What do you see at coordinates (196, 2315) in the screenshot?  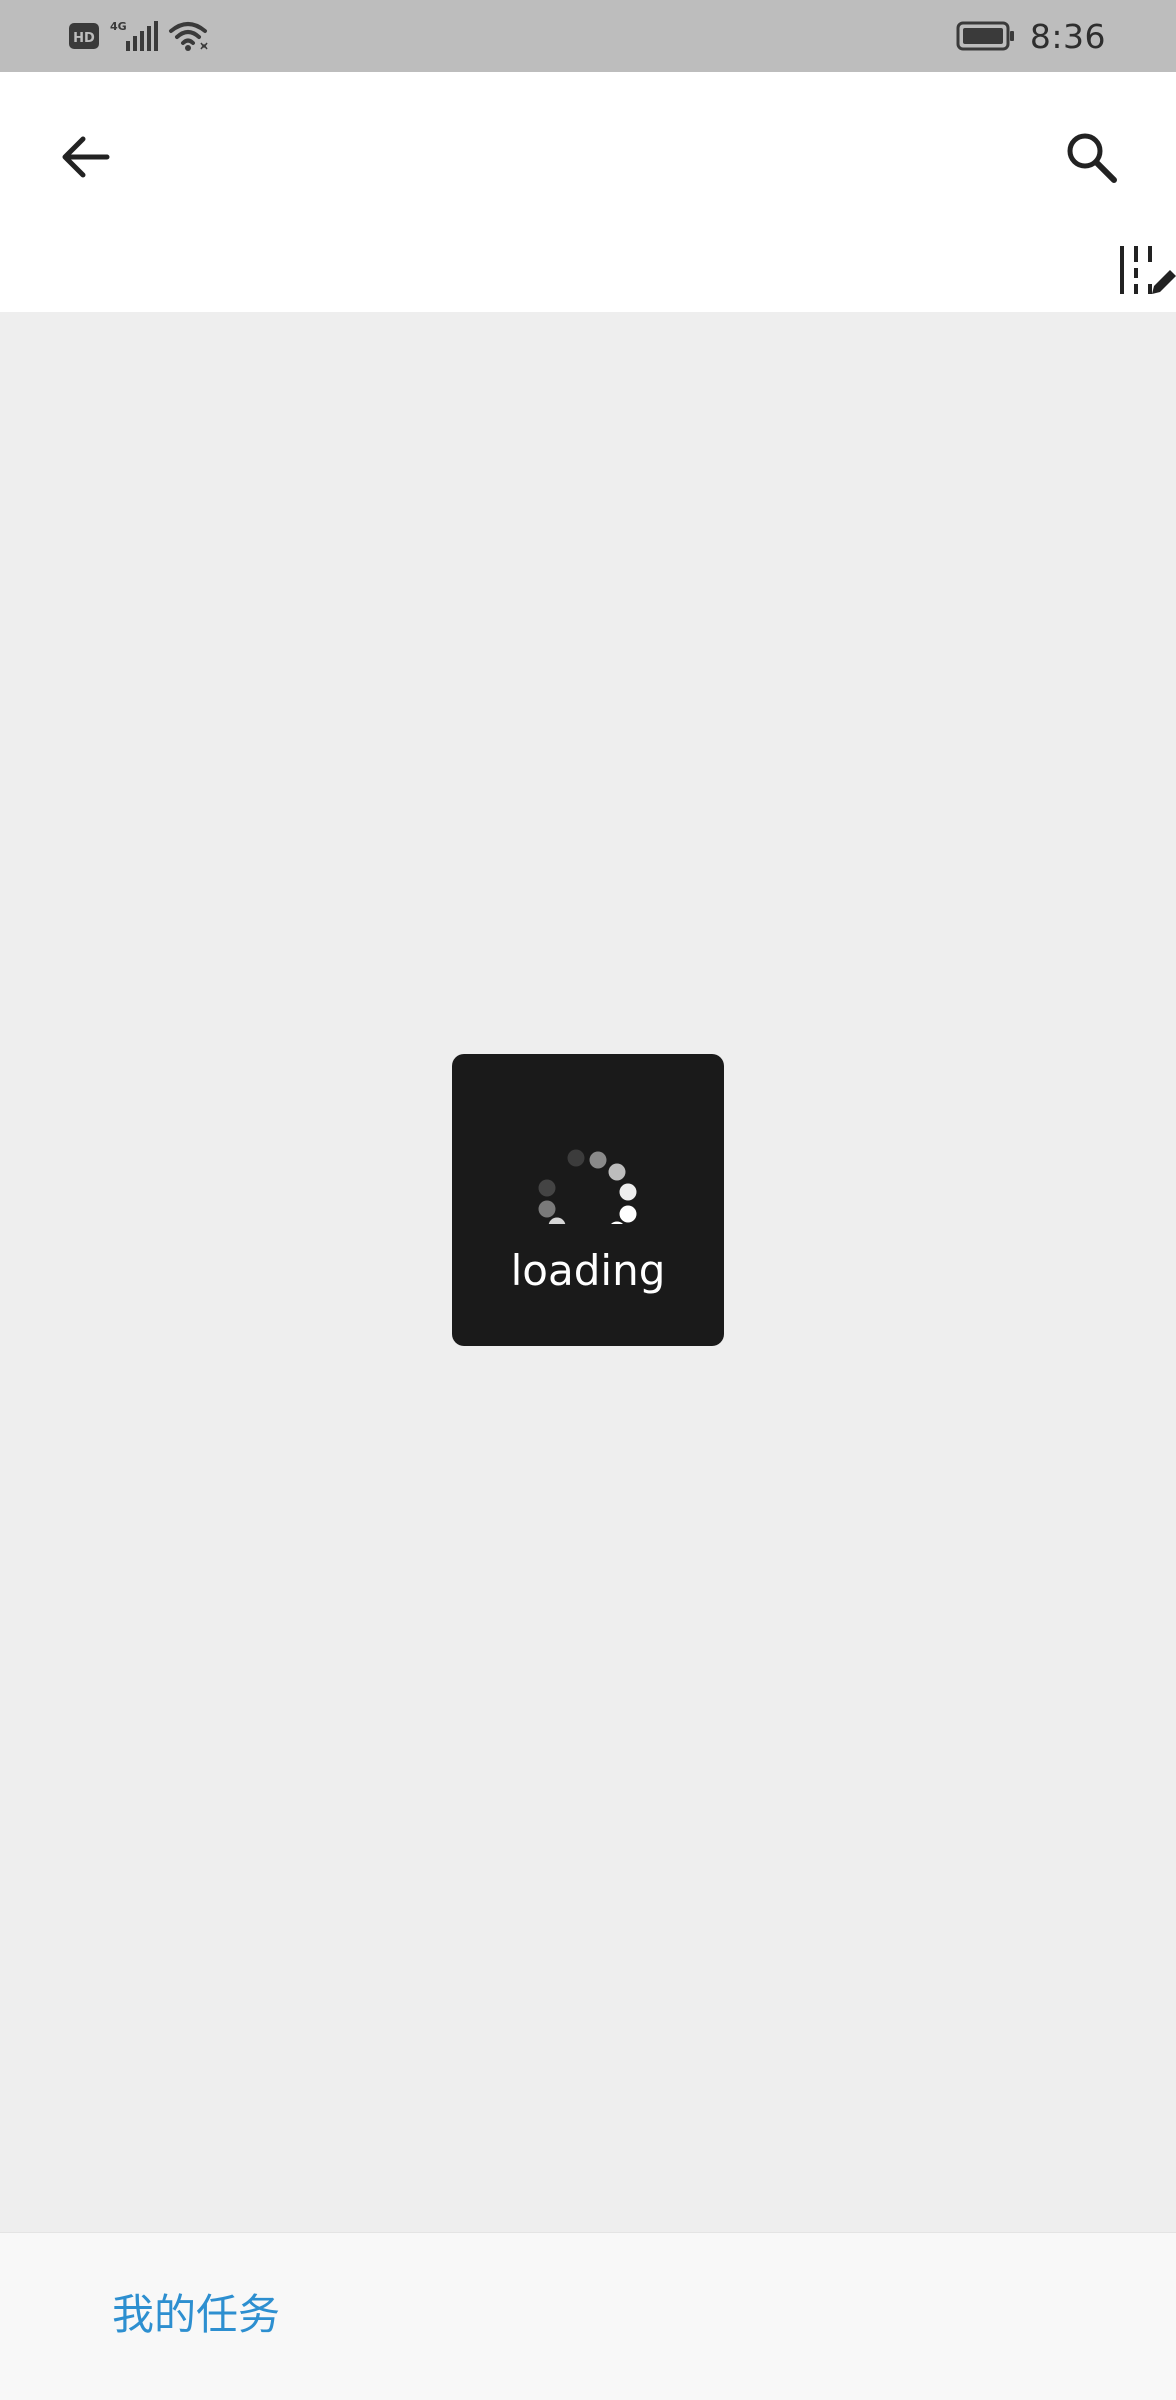 I see `my-tasks-link: 我的任务` at bounding box center [196, 2315].